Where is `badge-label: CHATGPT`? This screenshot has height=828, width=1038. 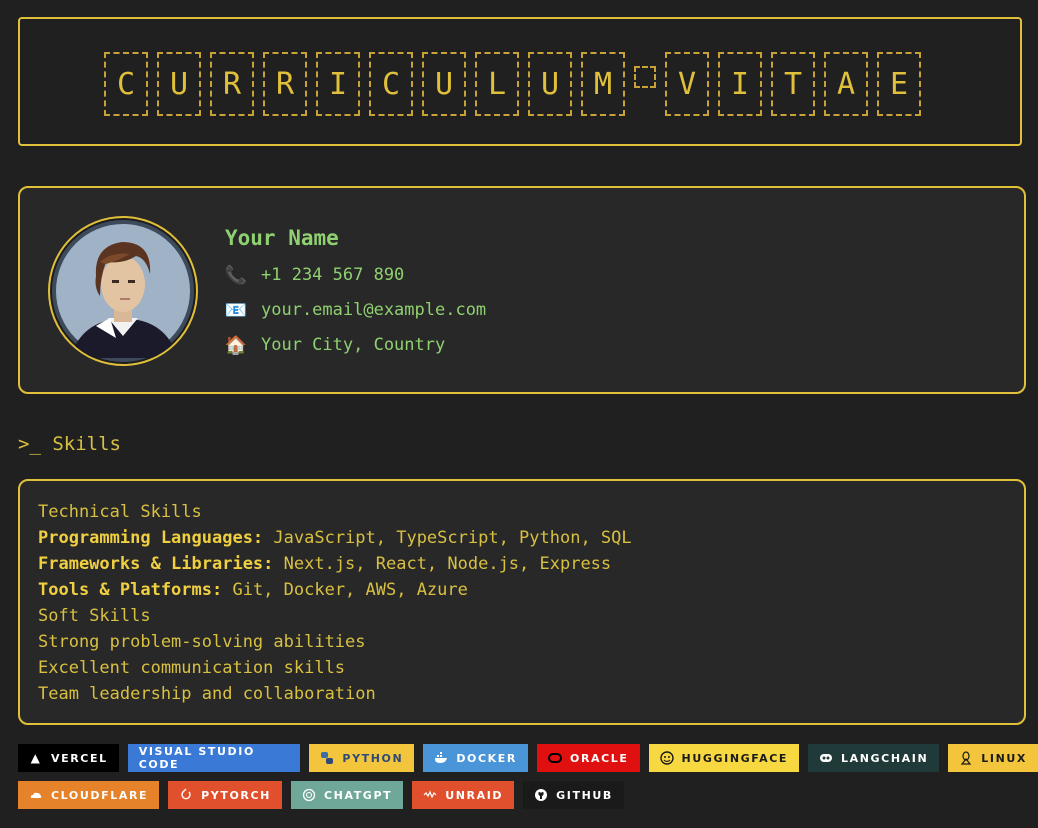
badge-label: CHATGPT is located at coordinates (358, 795).